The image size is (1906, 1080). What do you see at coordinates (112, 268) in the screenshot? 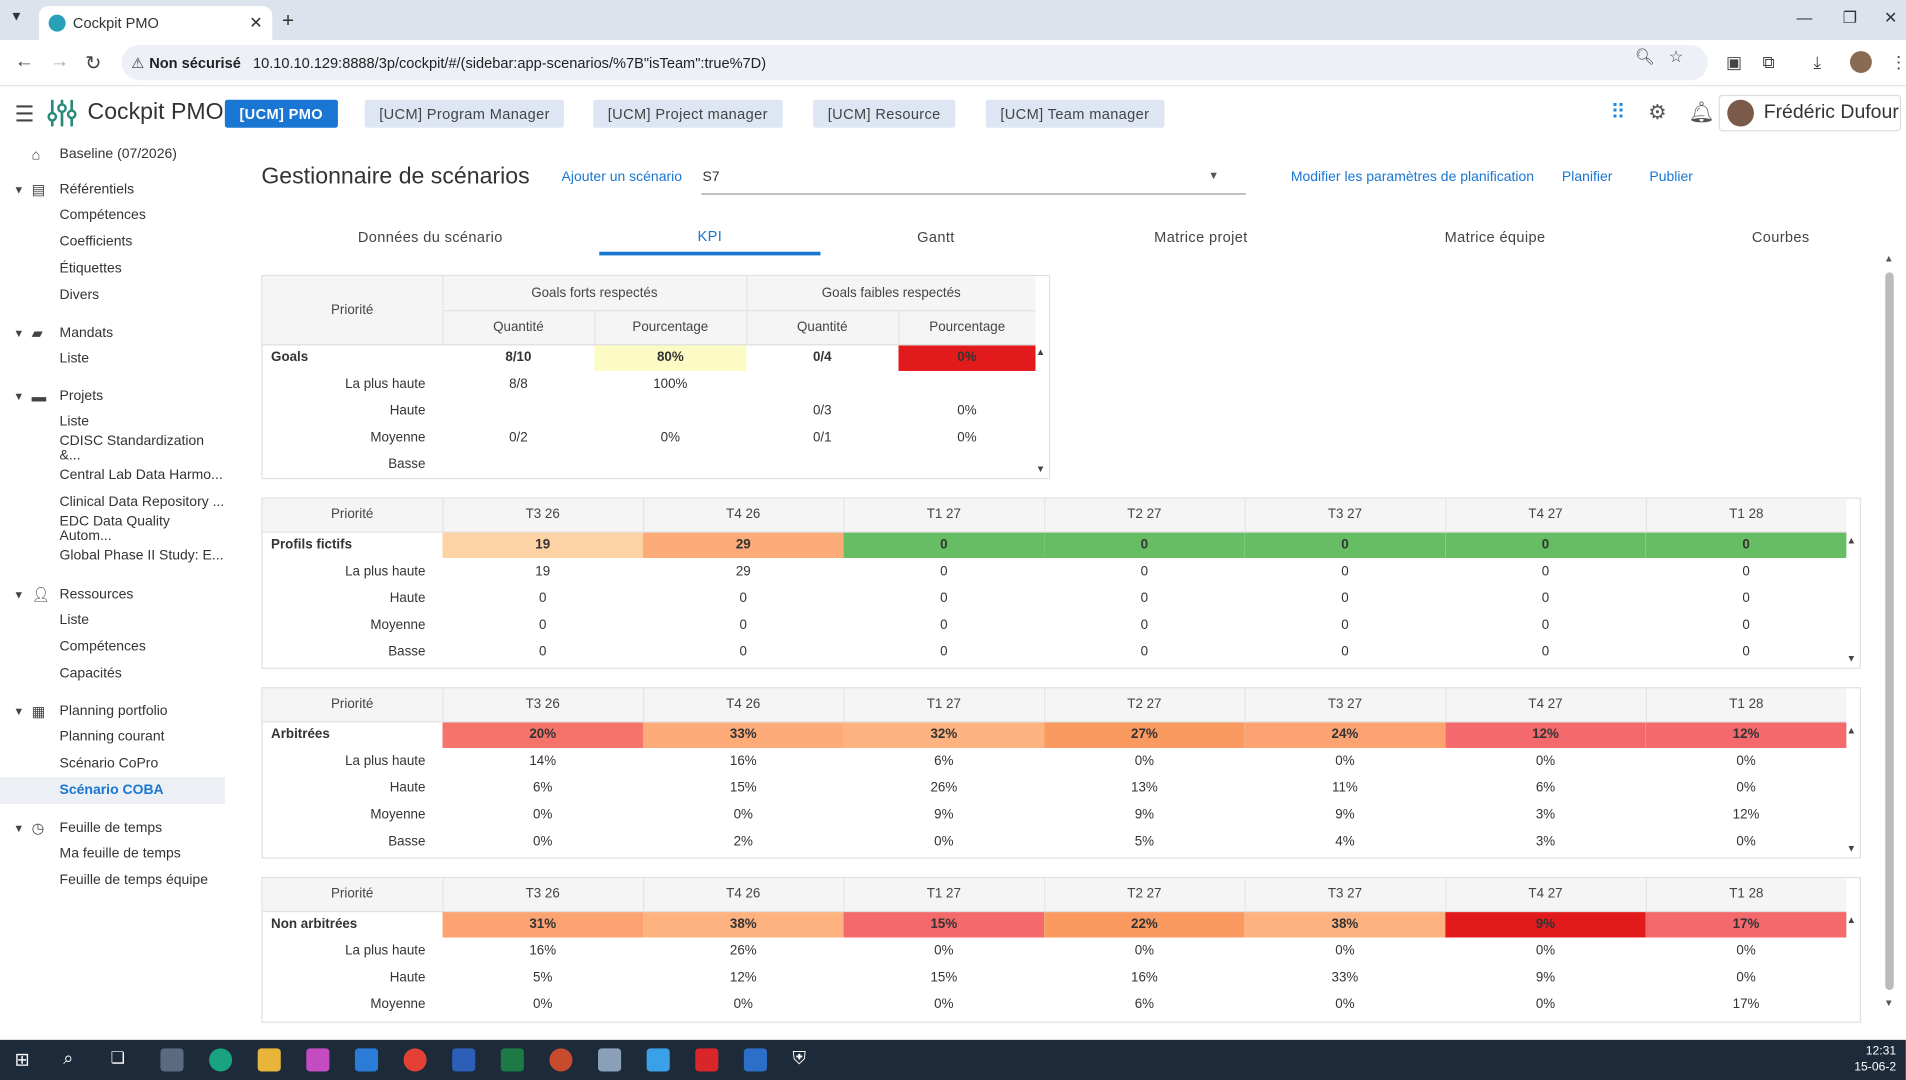
I see `sidebar-item-etiquettes: Étiquettes` at bounding box center [112, 268].